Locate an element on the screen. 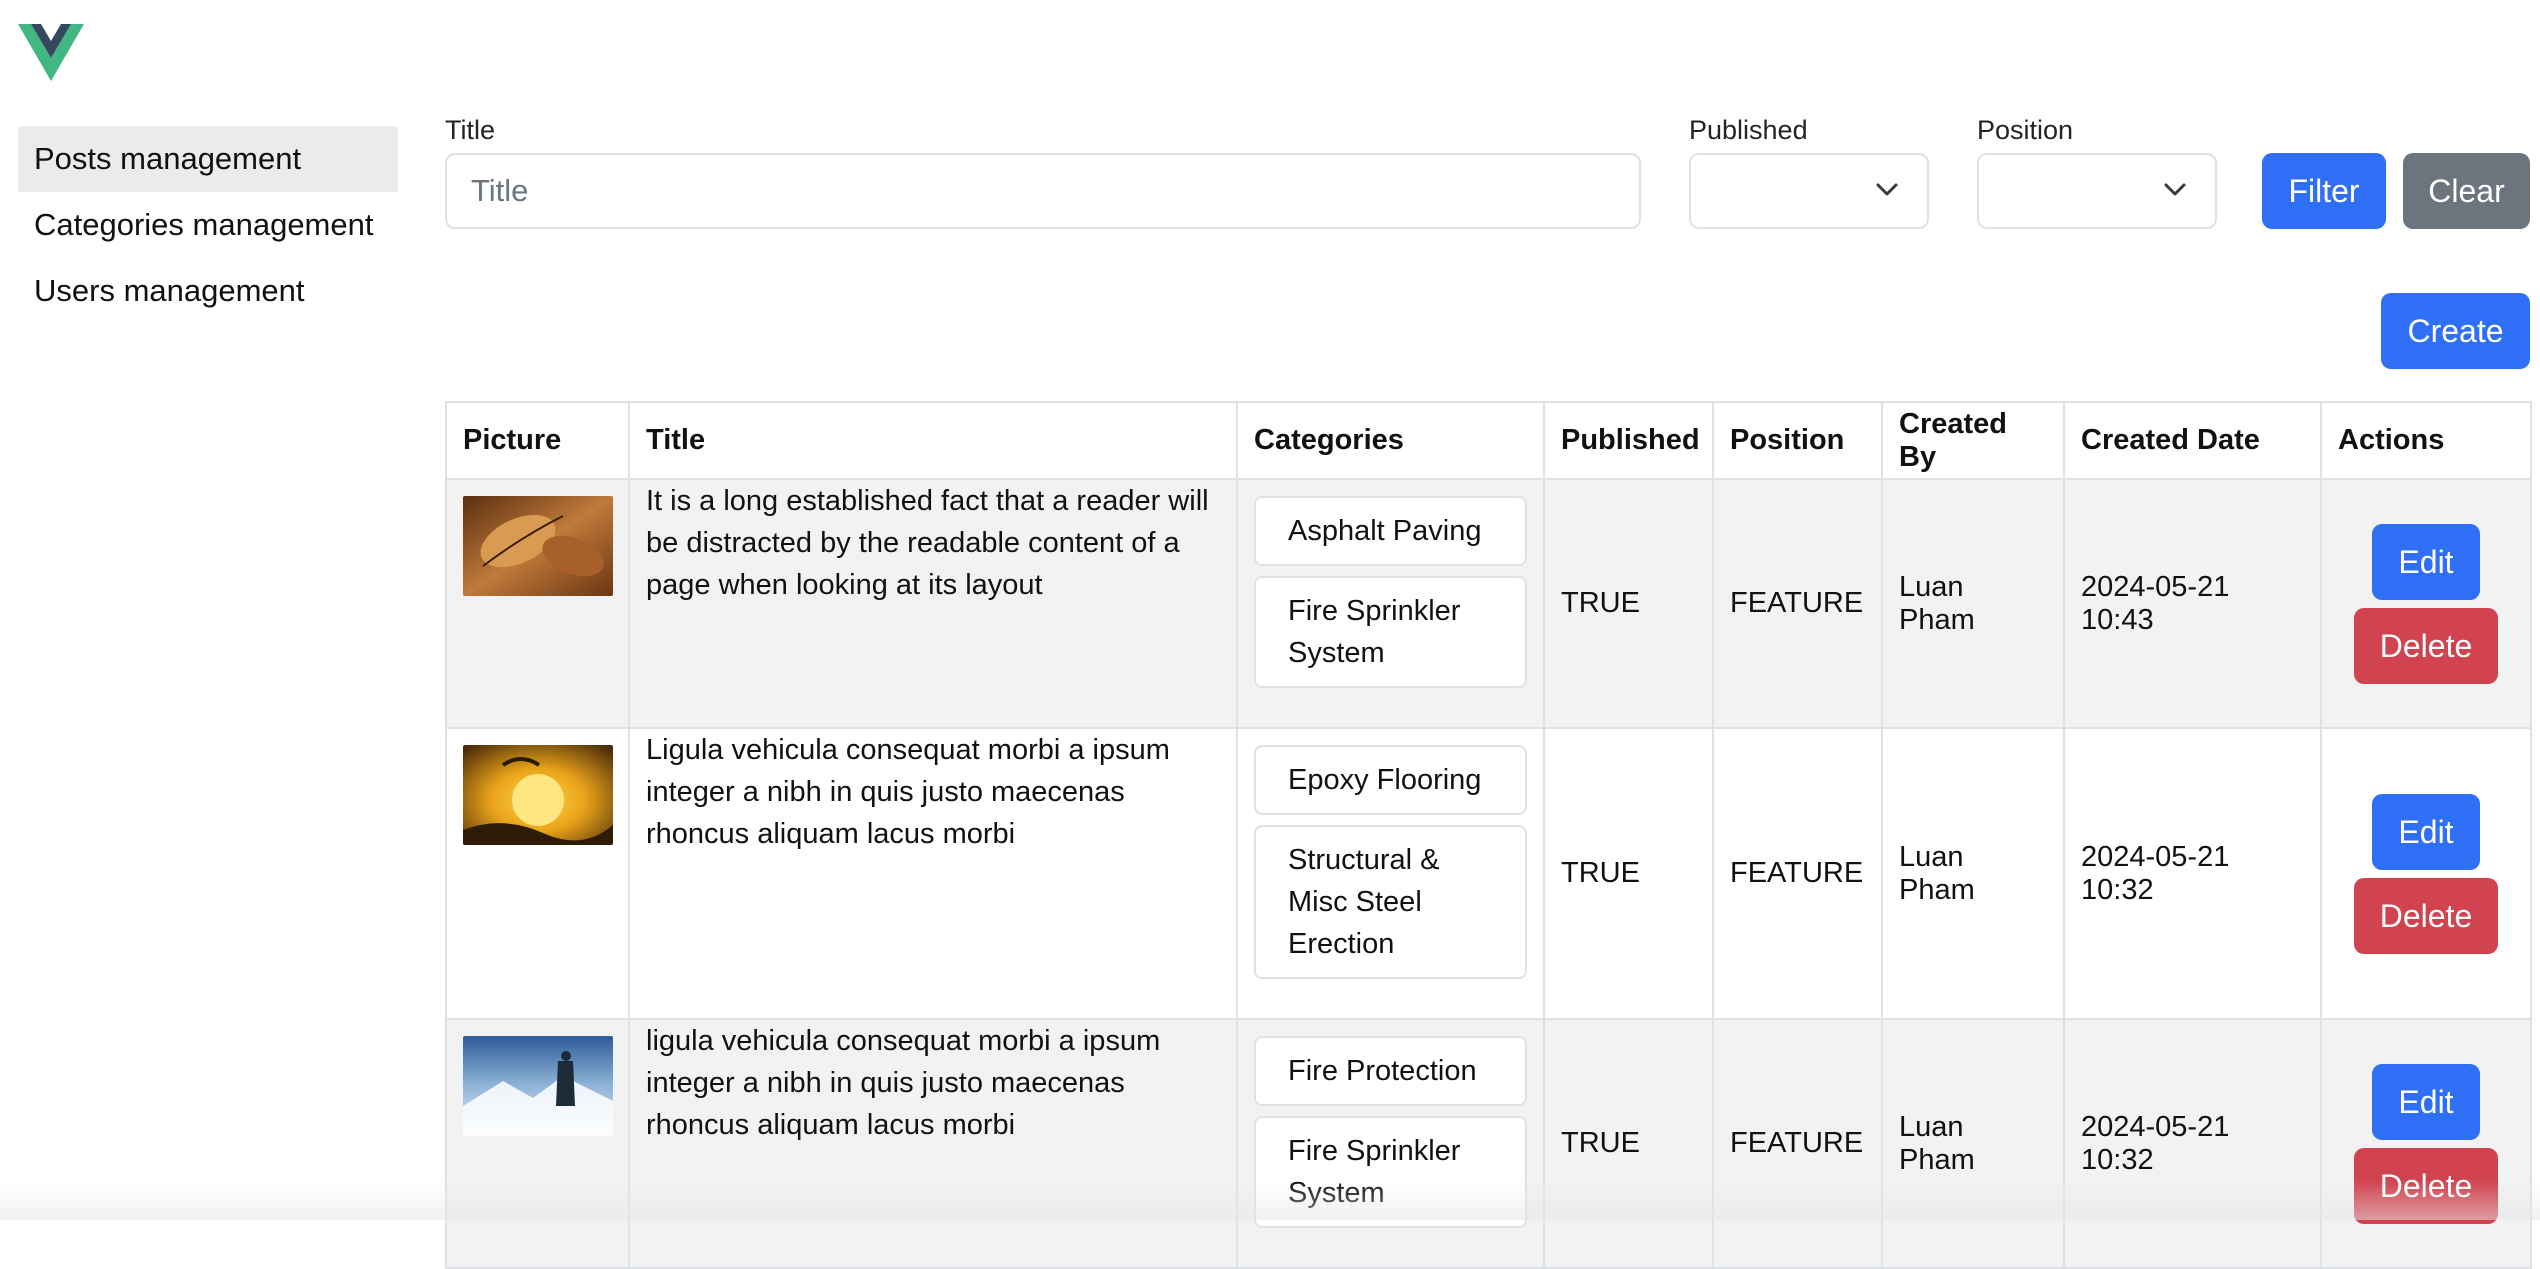 This screenshot has height=1269, width=2540. title-filter-label: Title is located at coordinates (470, 130).